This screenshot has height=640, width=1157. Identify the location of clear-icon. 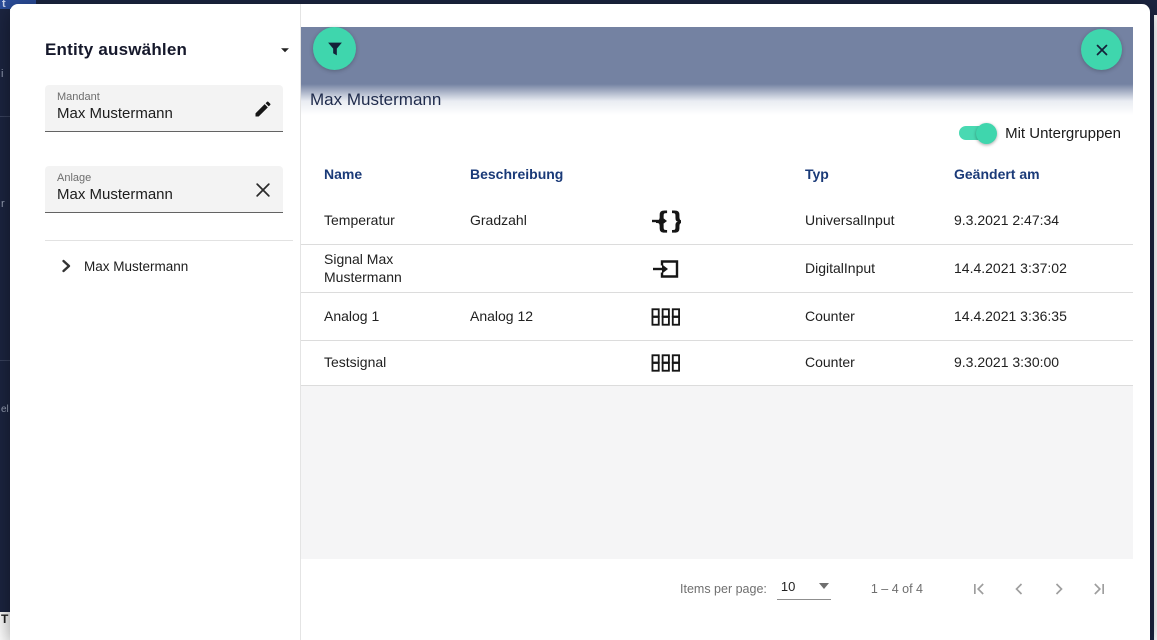
(263, 190).